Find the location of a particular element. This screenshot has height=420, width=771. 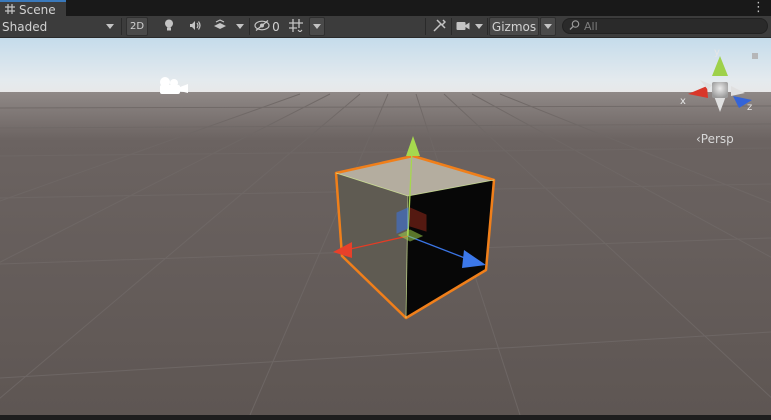

x-axis-label: x is located at coordinates (683, 101).